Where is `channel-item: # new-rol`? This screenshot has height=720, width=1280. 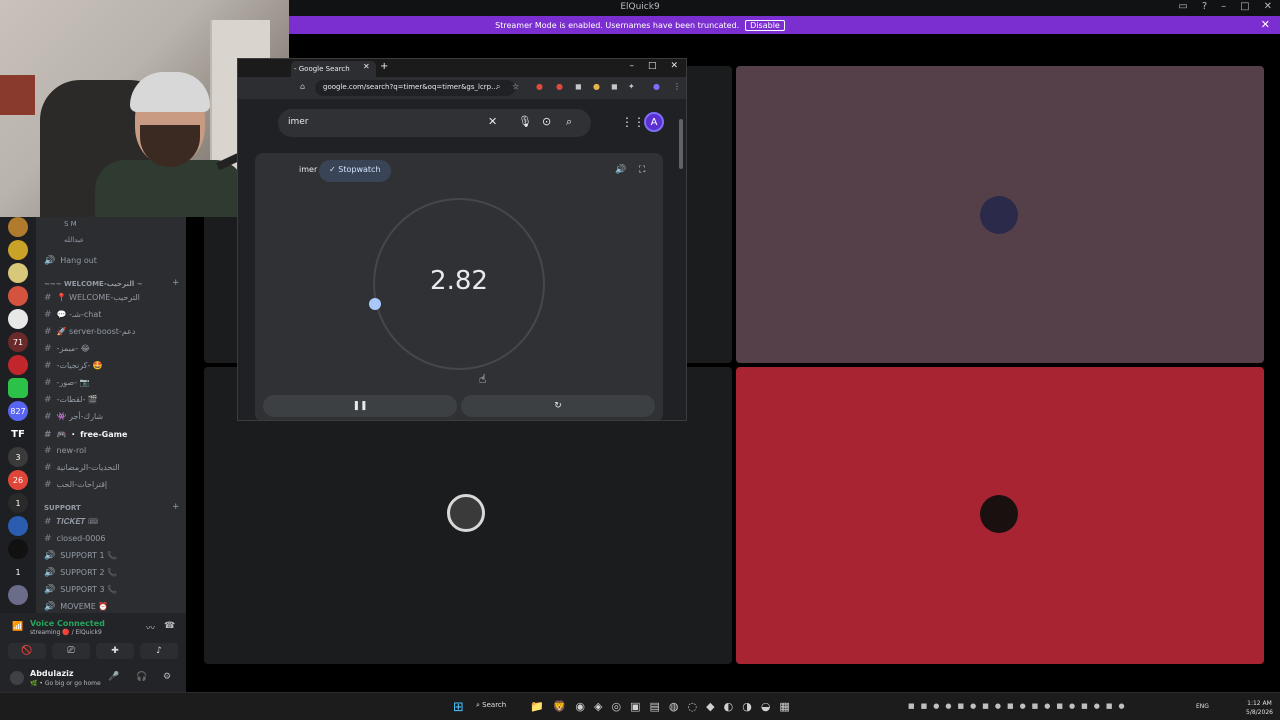 channel-item: # new-rol is located at coordinates (65, 451).